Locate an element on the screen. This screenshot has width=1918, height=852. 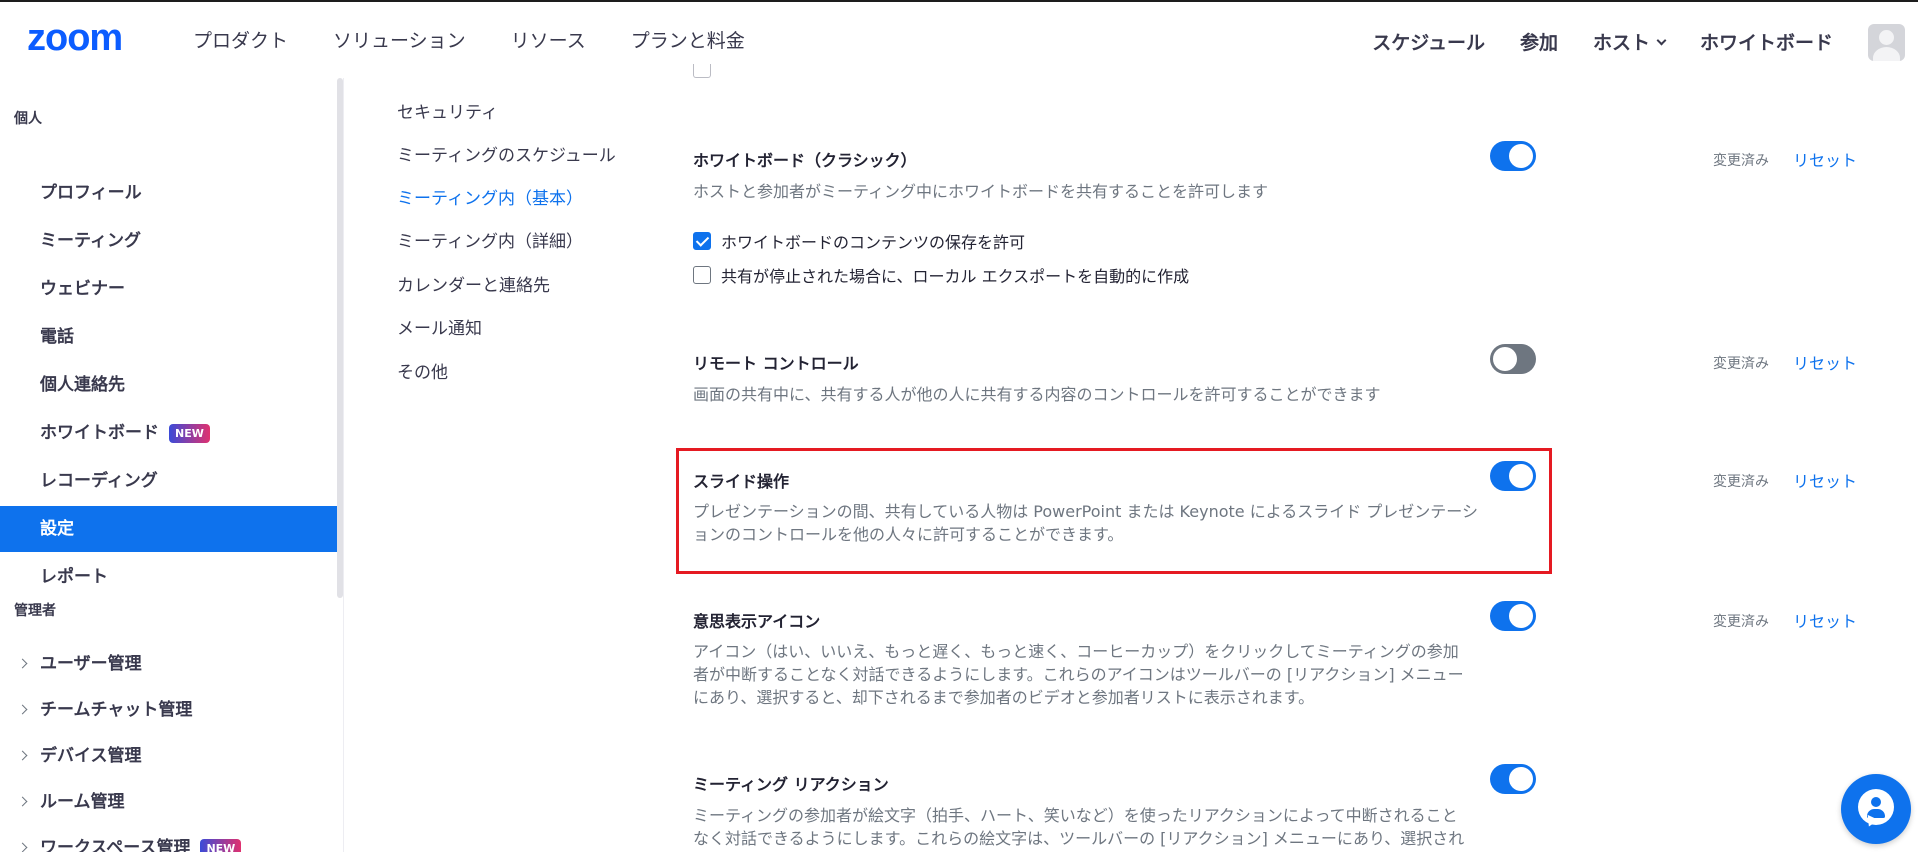
checkbox-label: 共有が停止された場合に、ローカル エクスポートを自動的に作成 is located at coordinates (955, 276).